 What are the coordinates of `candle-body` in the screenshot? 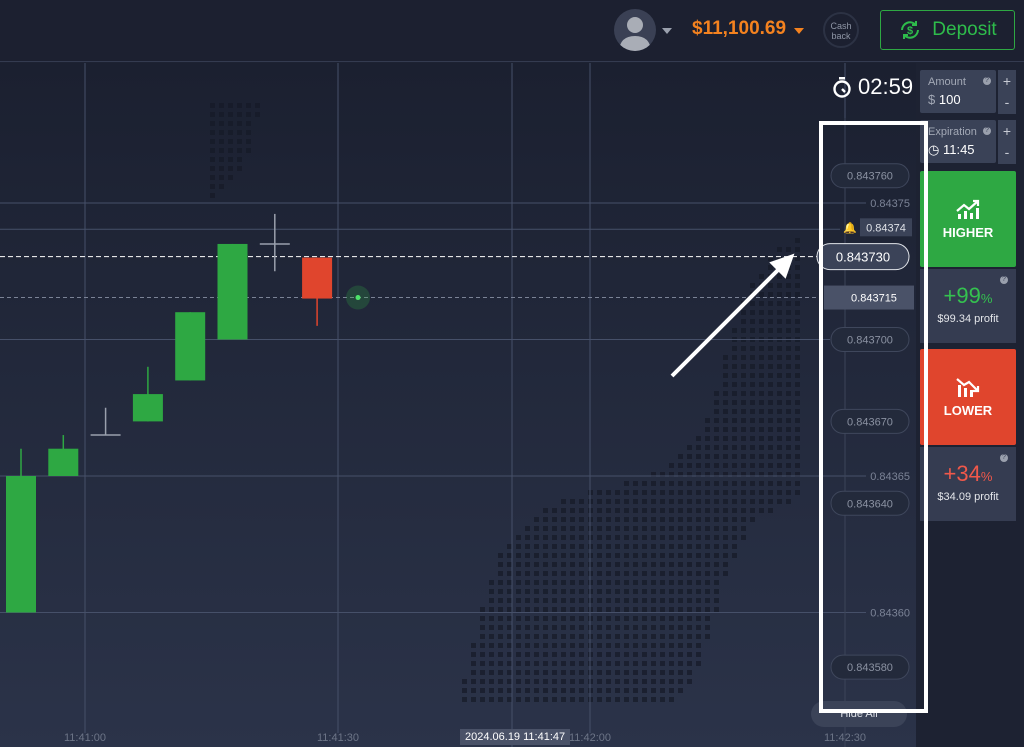 It's located at (317, 278).